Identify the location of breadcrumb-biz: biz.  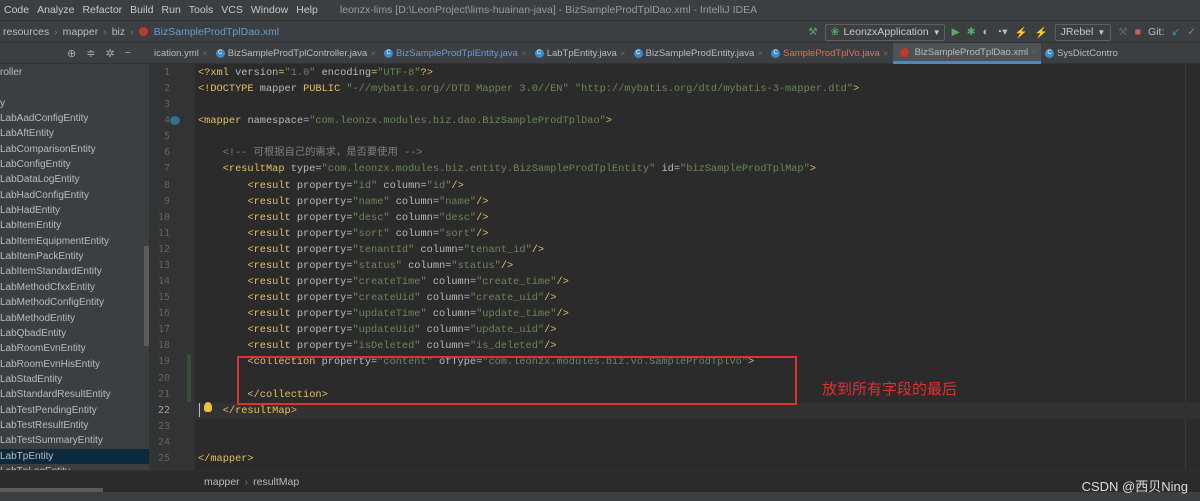
(118, 32).